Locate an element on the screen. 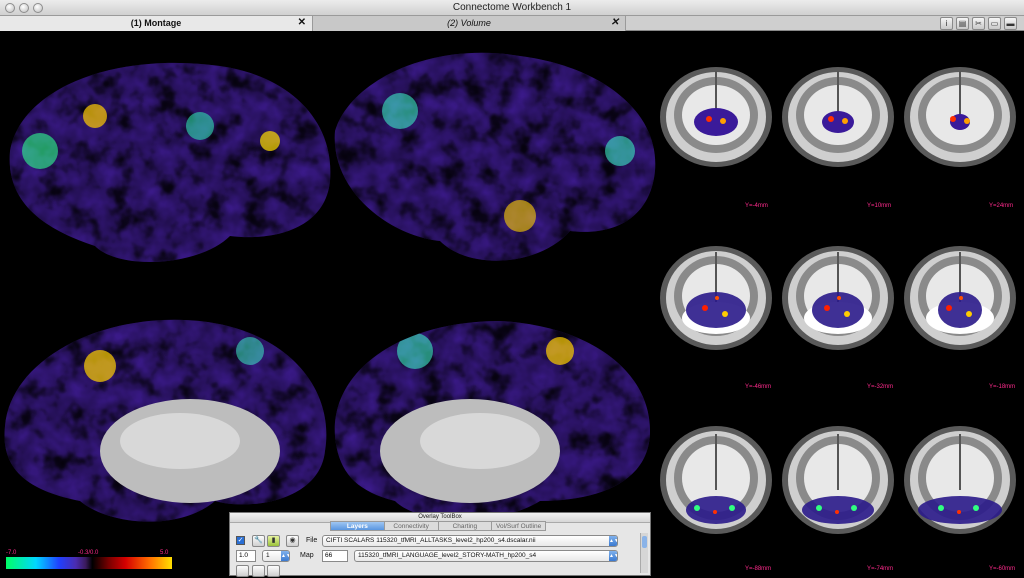  tab-layers: Layers is located at coordinates (357, 526).